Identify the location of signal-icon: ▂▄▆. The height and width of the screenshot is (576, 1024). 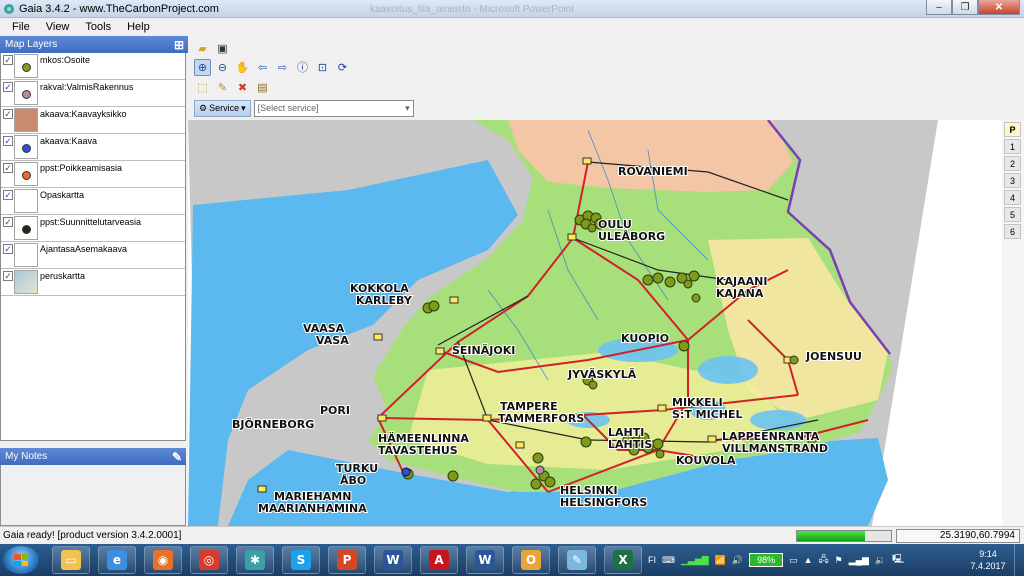
(859, 560).